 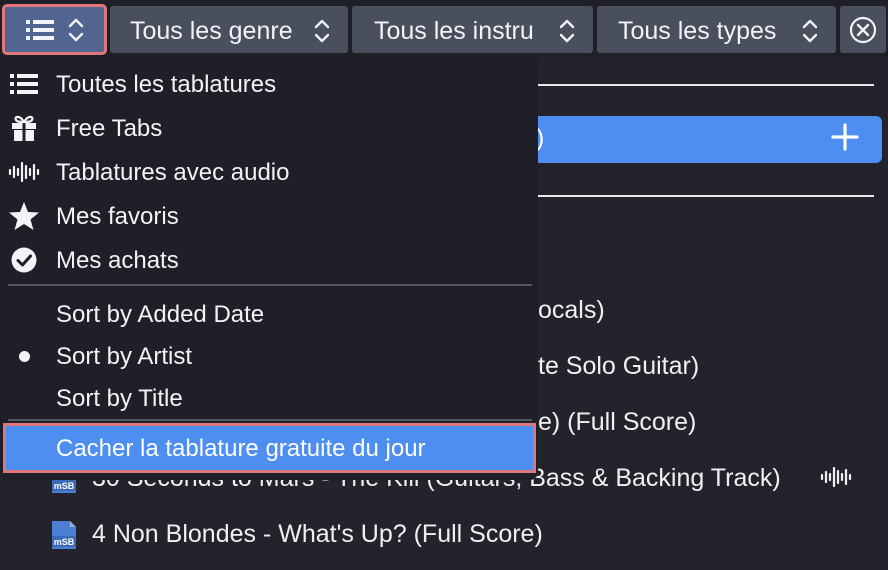 I want to click on menu-item-label: Toutes les tablatures, so click(x=166, y=84).